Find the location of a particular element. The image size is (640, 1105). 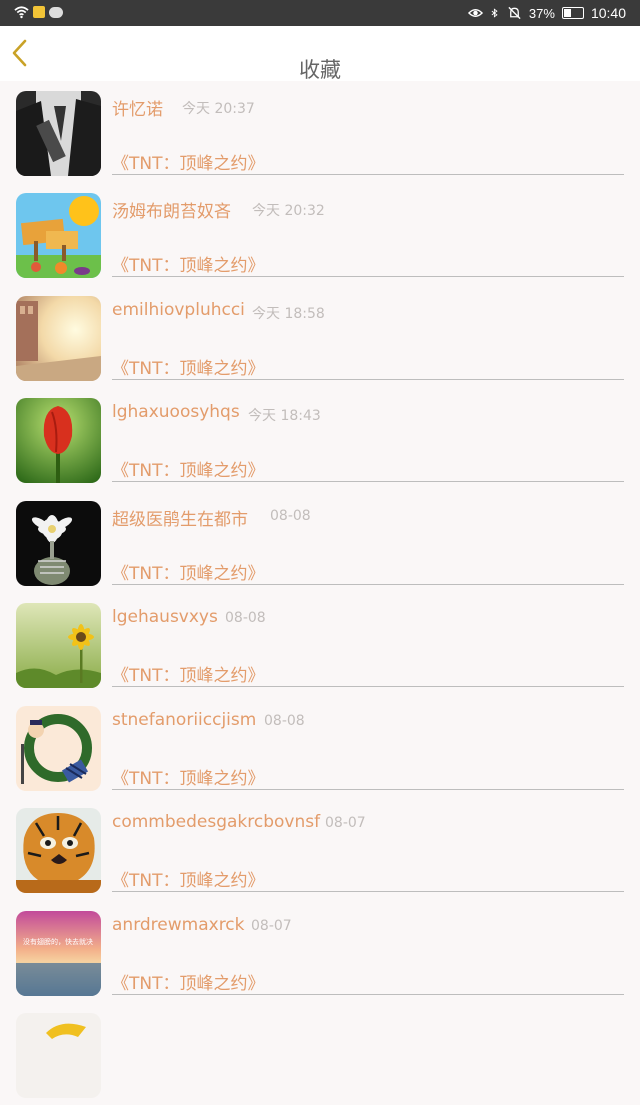

battery-icon is located at coordinates (572, 13).